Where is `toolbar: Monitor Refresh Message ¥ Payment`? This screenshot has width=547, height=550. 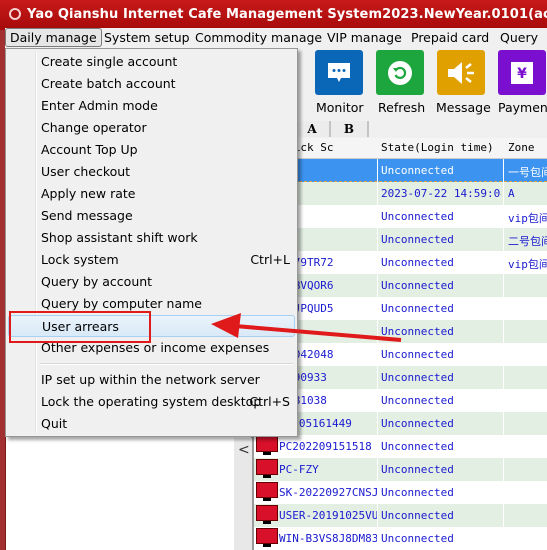
toolbar: Monitor Refresh Message ¥ Payment is located at coordinates (418, 84).